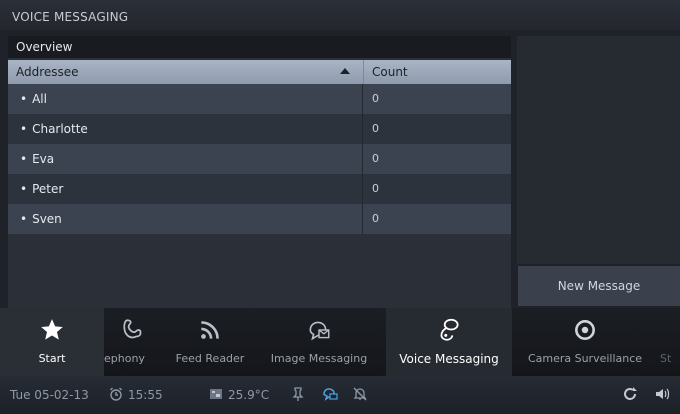 This screenshot has height=414, width=680. Describe the element at coordinates (360, 394) in the screenshot. I see `muted-bell-icon` at that location.